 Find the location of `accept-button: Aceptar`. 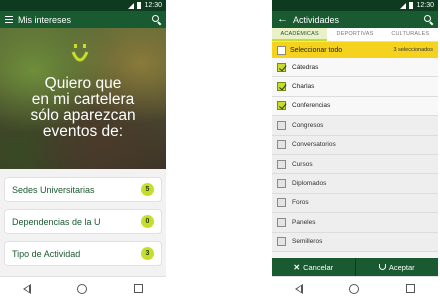

accept-button: Aceptar is located at coordinates (396, 267).